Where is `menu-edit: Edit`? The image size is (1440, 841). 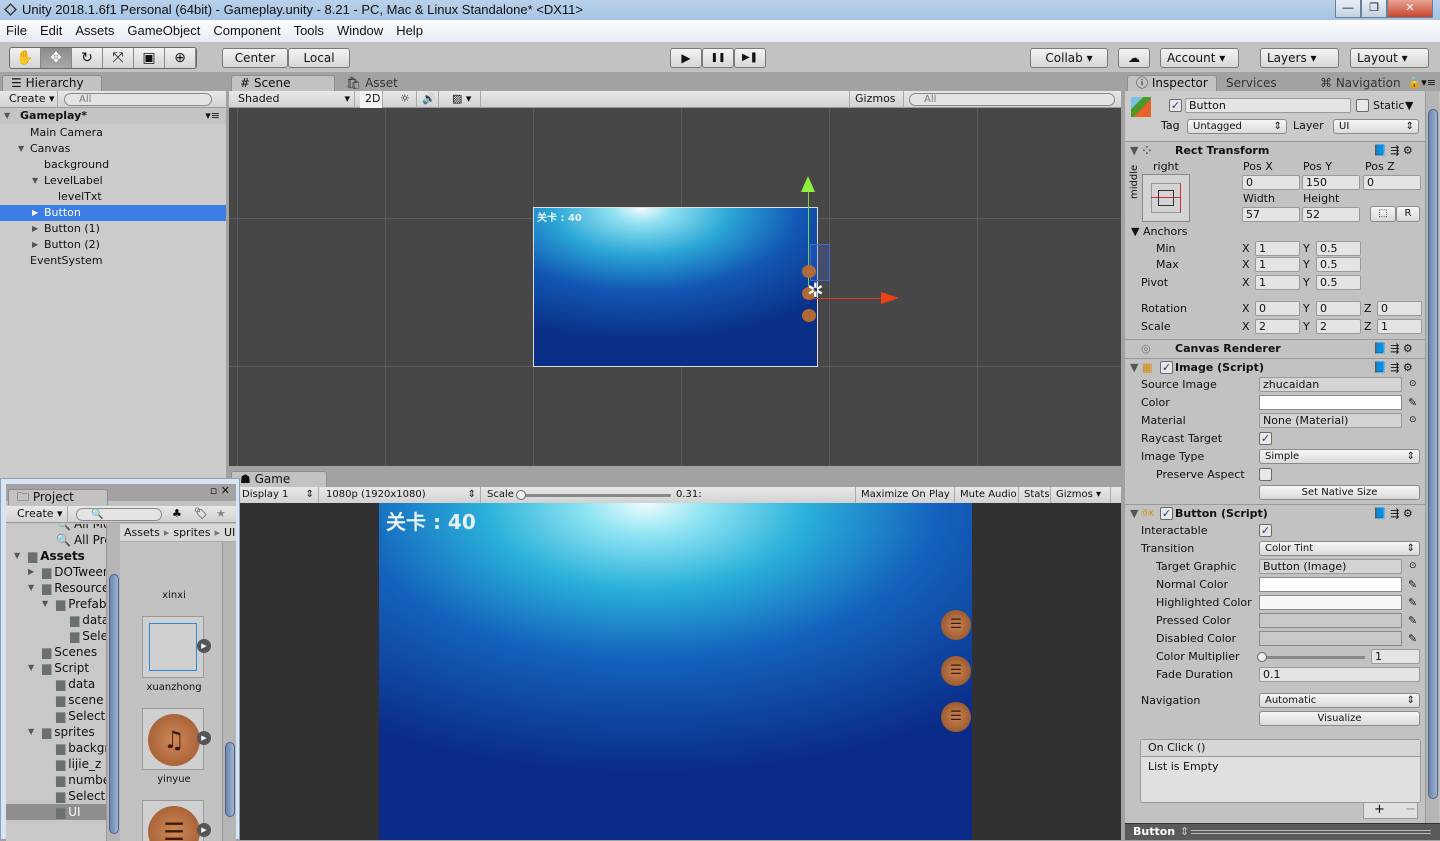
menu-edit: Edit is located at coordinates (51, 31).